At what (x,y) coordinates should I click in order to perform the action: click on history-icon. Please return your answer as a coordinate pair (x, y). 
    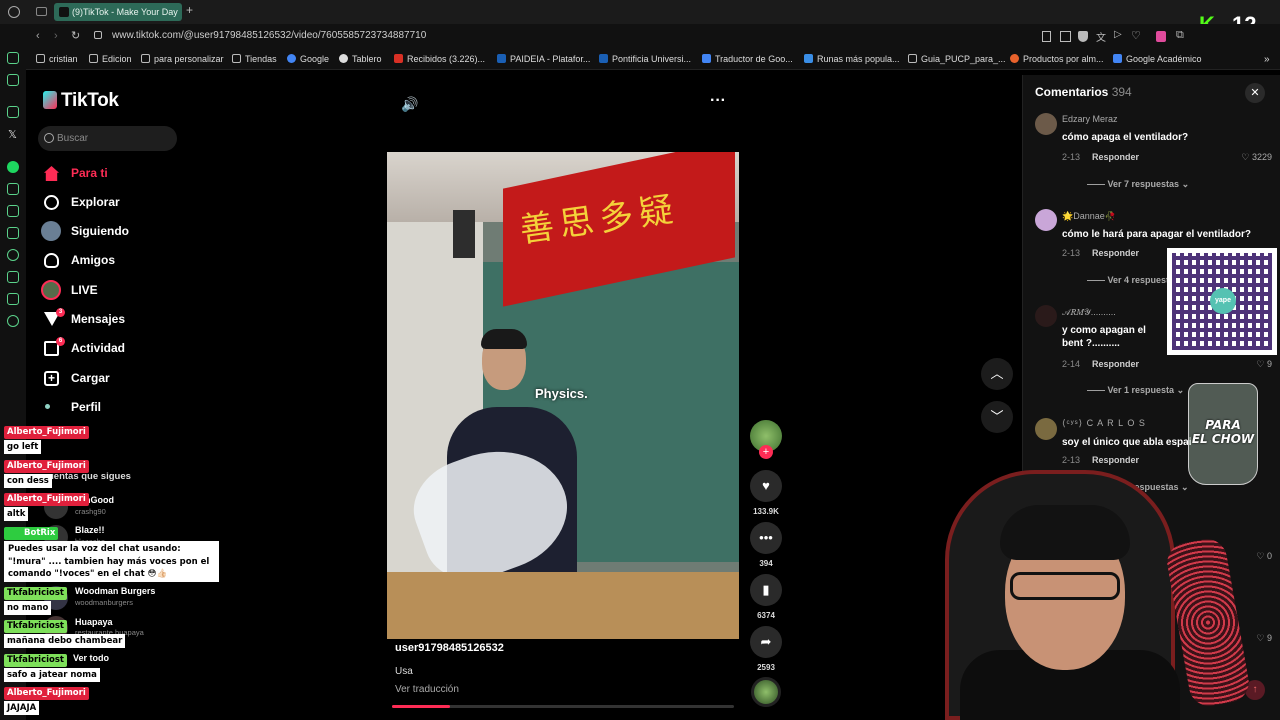
    Looking at the image, I should click on (13, 255).